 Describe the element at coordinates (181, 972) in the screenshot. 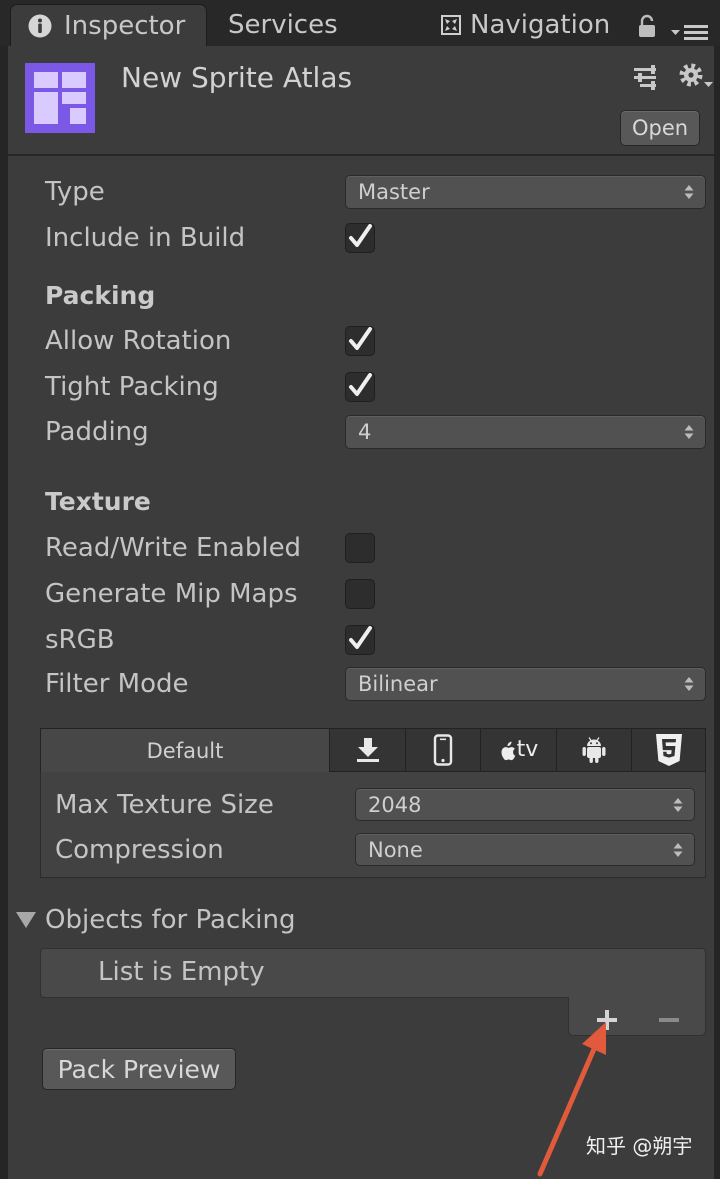

I see `list-empty-text: List is Empty` at that location.